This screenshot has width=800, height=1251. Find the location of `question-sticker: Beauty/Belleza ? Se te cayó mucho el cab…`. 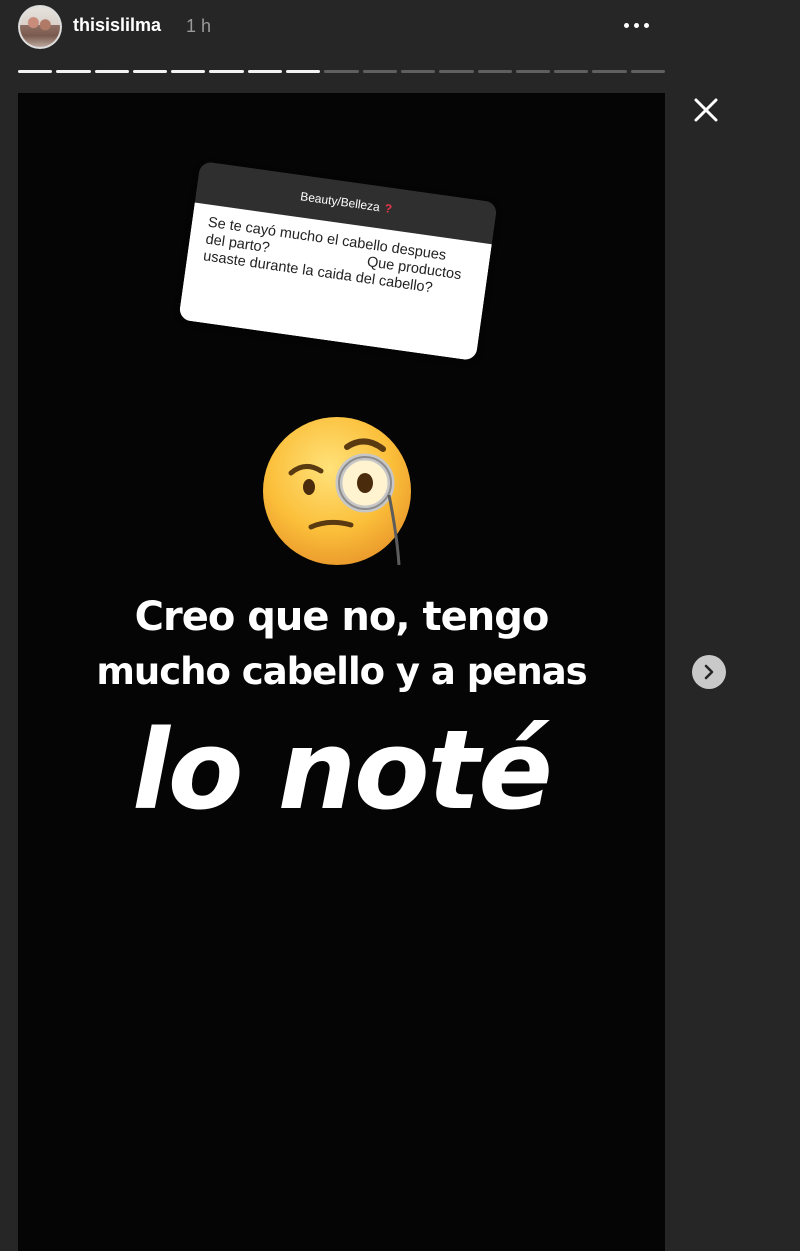

question-sticker: Beauty/Belleza ? Se te cayó mucho el cab… is located at coordinates (338, 261).